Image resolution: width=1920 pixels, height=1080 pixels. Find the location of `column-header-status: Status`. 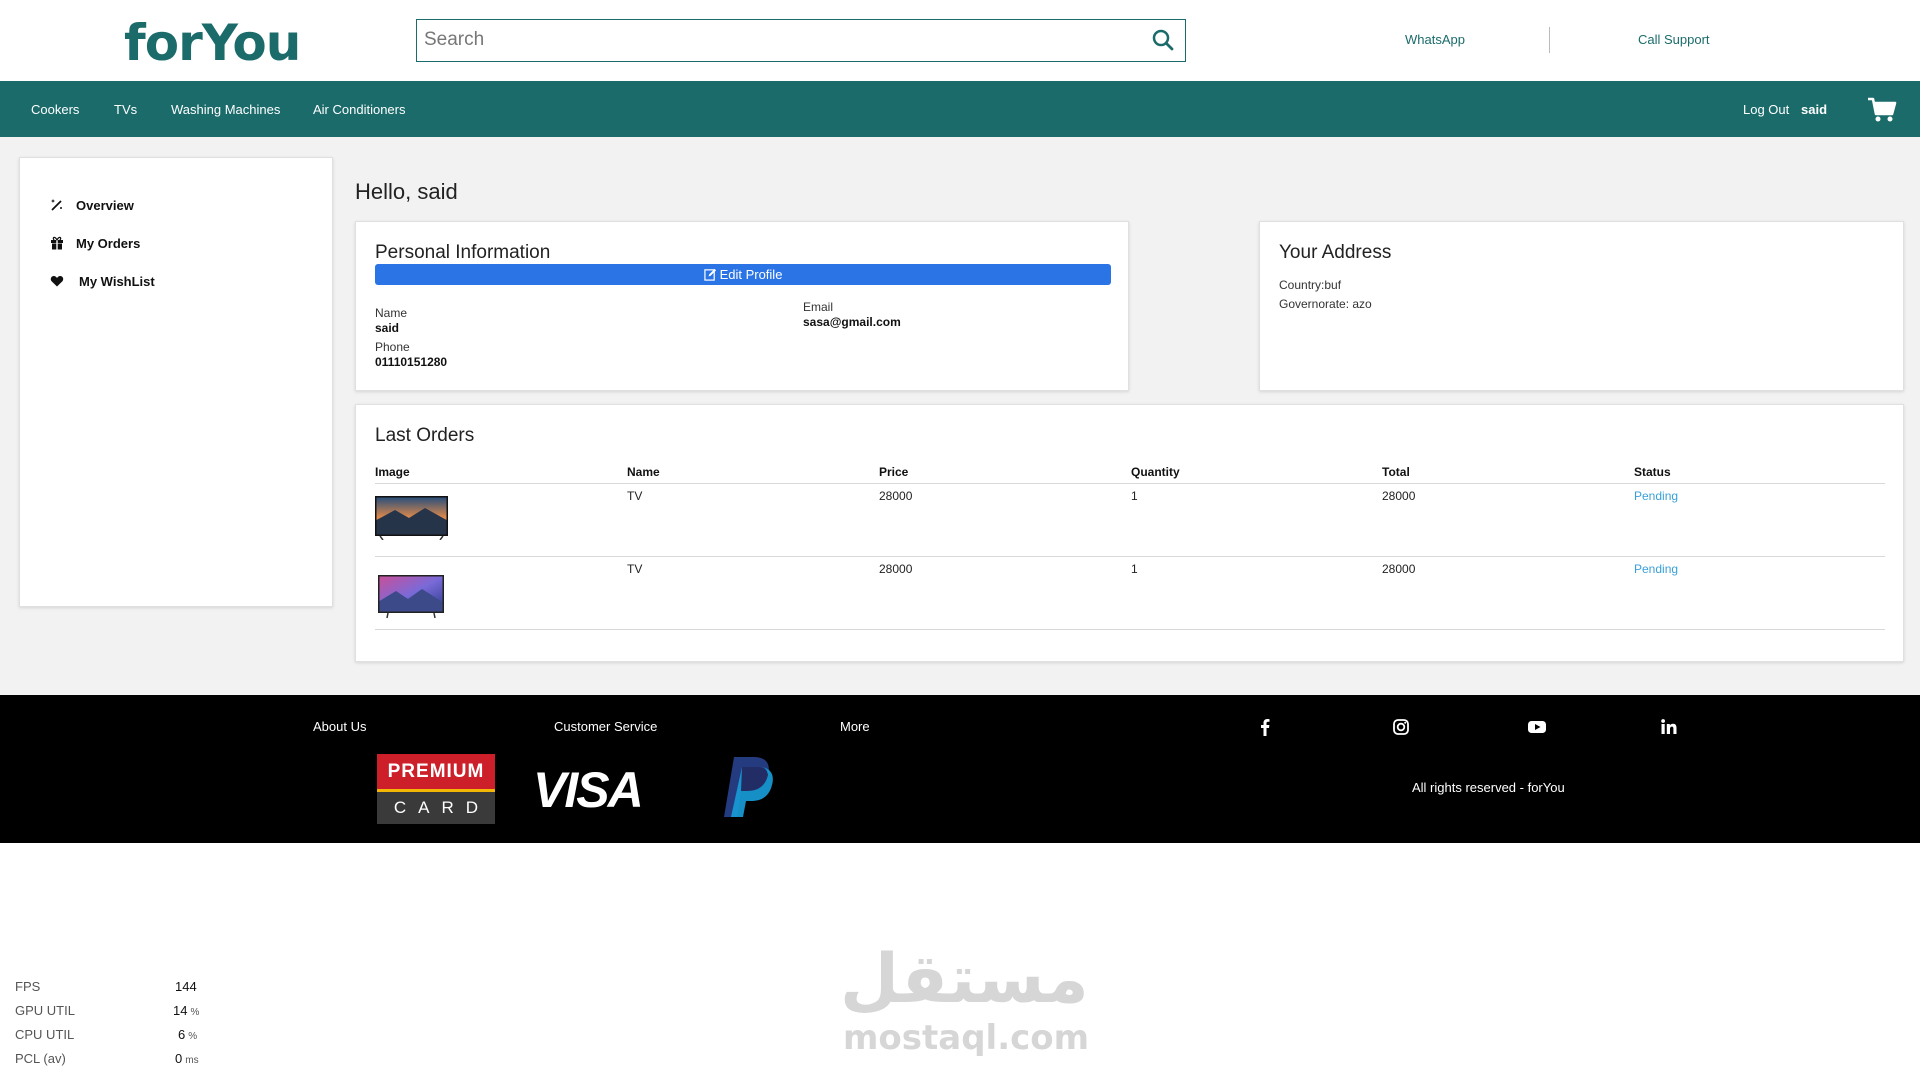

column-header-status: Status is located at coordinates (1652, 472).